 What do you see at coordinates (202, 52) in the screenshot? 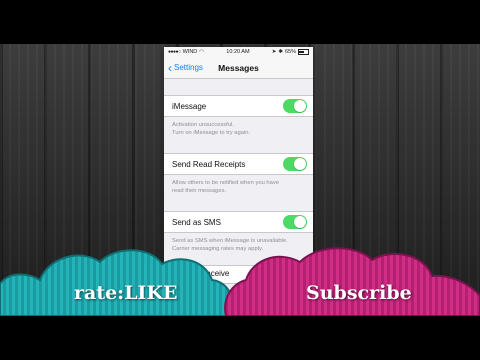
I see `wifi-icon: ◠` at bounding box center [202, 52].